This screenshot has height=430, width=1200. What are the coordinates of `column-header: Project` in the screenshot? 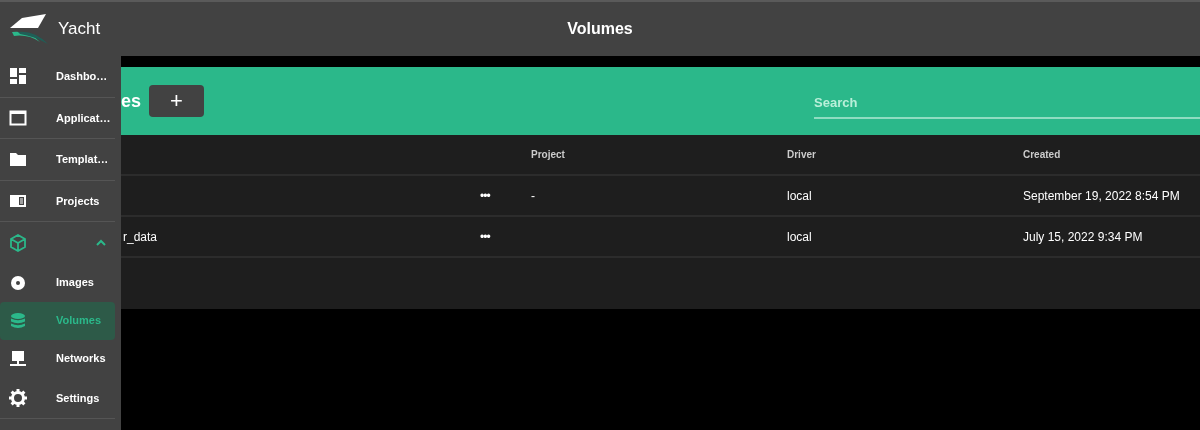 It's located at (548, 154).